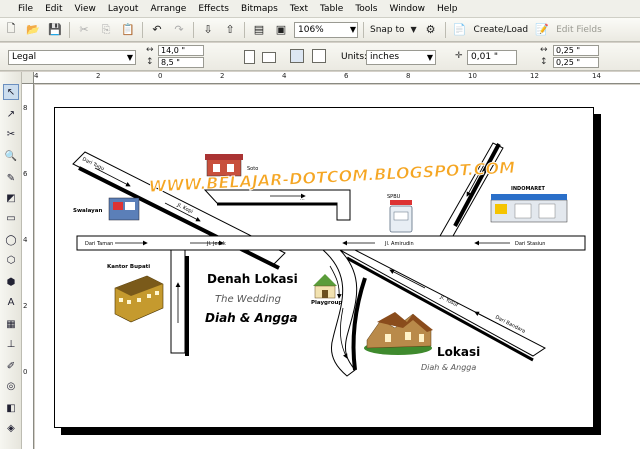  What do you see at coordinates (399, 244) in the screenshot?
I see `street-label-jl-amirudin: Jl. Amirudin` at bounding box center [399, 244].